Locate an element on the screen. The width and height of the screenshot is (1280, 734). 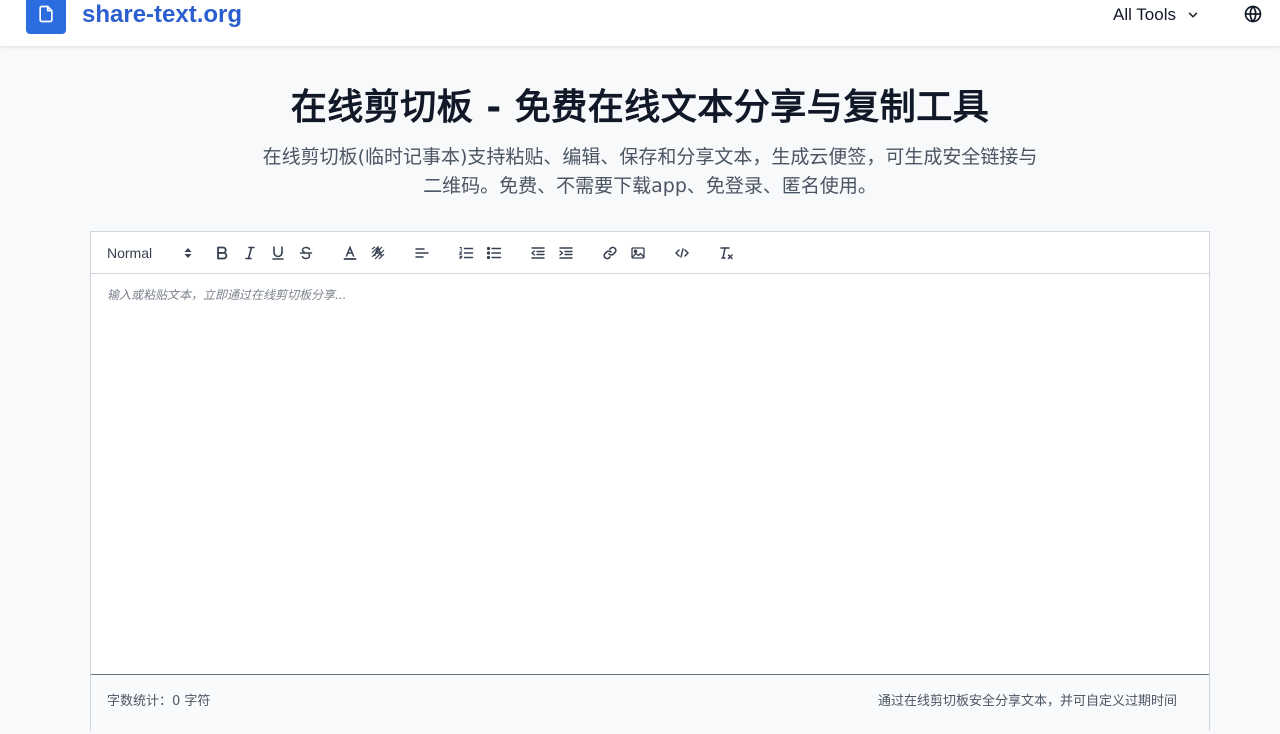
ordered-list-icon is located at coordinates (466, 252).